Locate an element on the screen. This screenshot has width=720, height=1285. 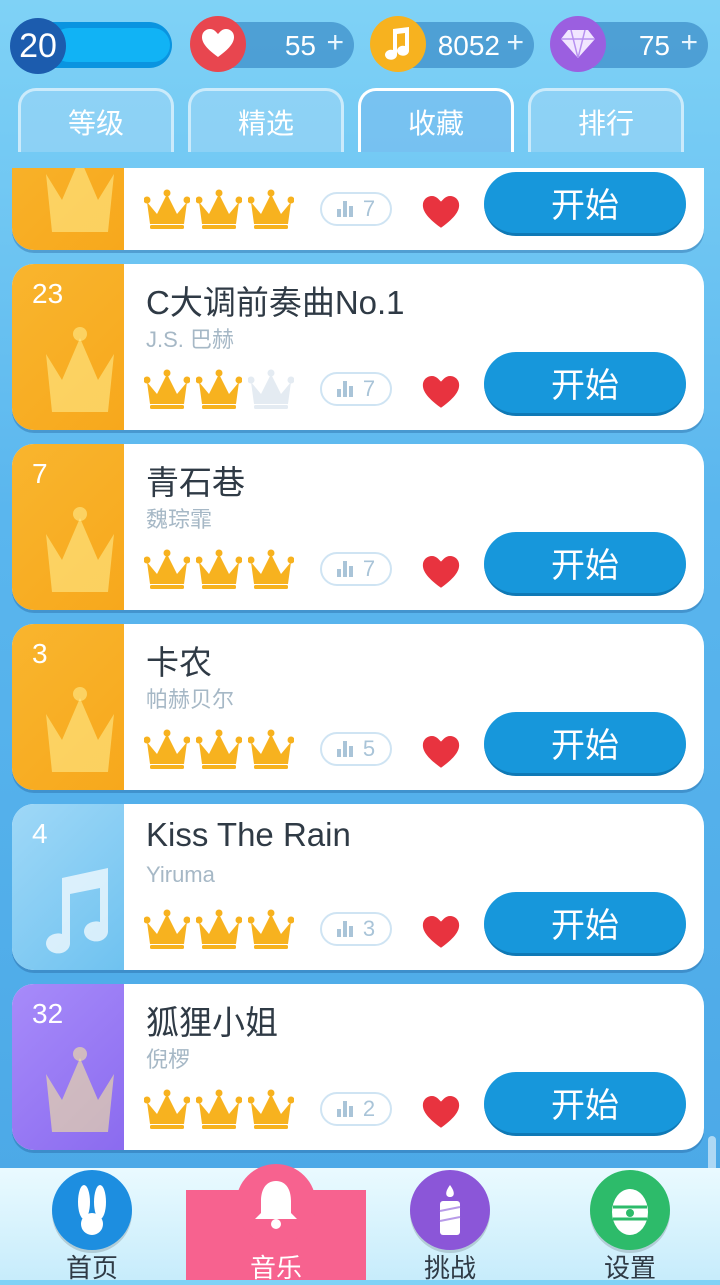
song-artist: 倪椤 is located at coordinates (168, 1059).